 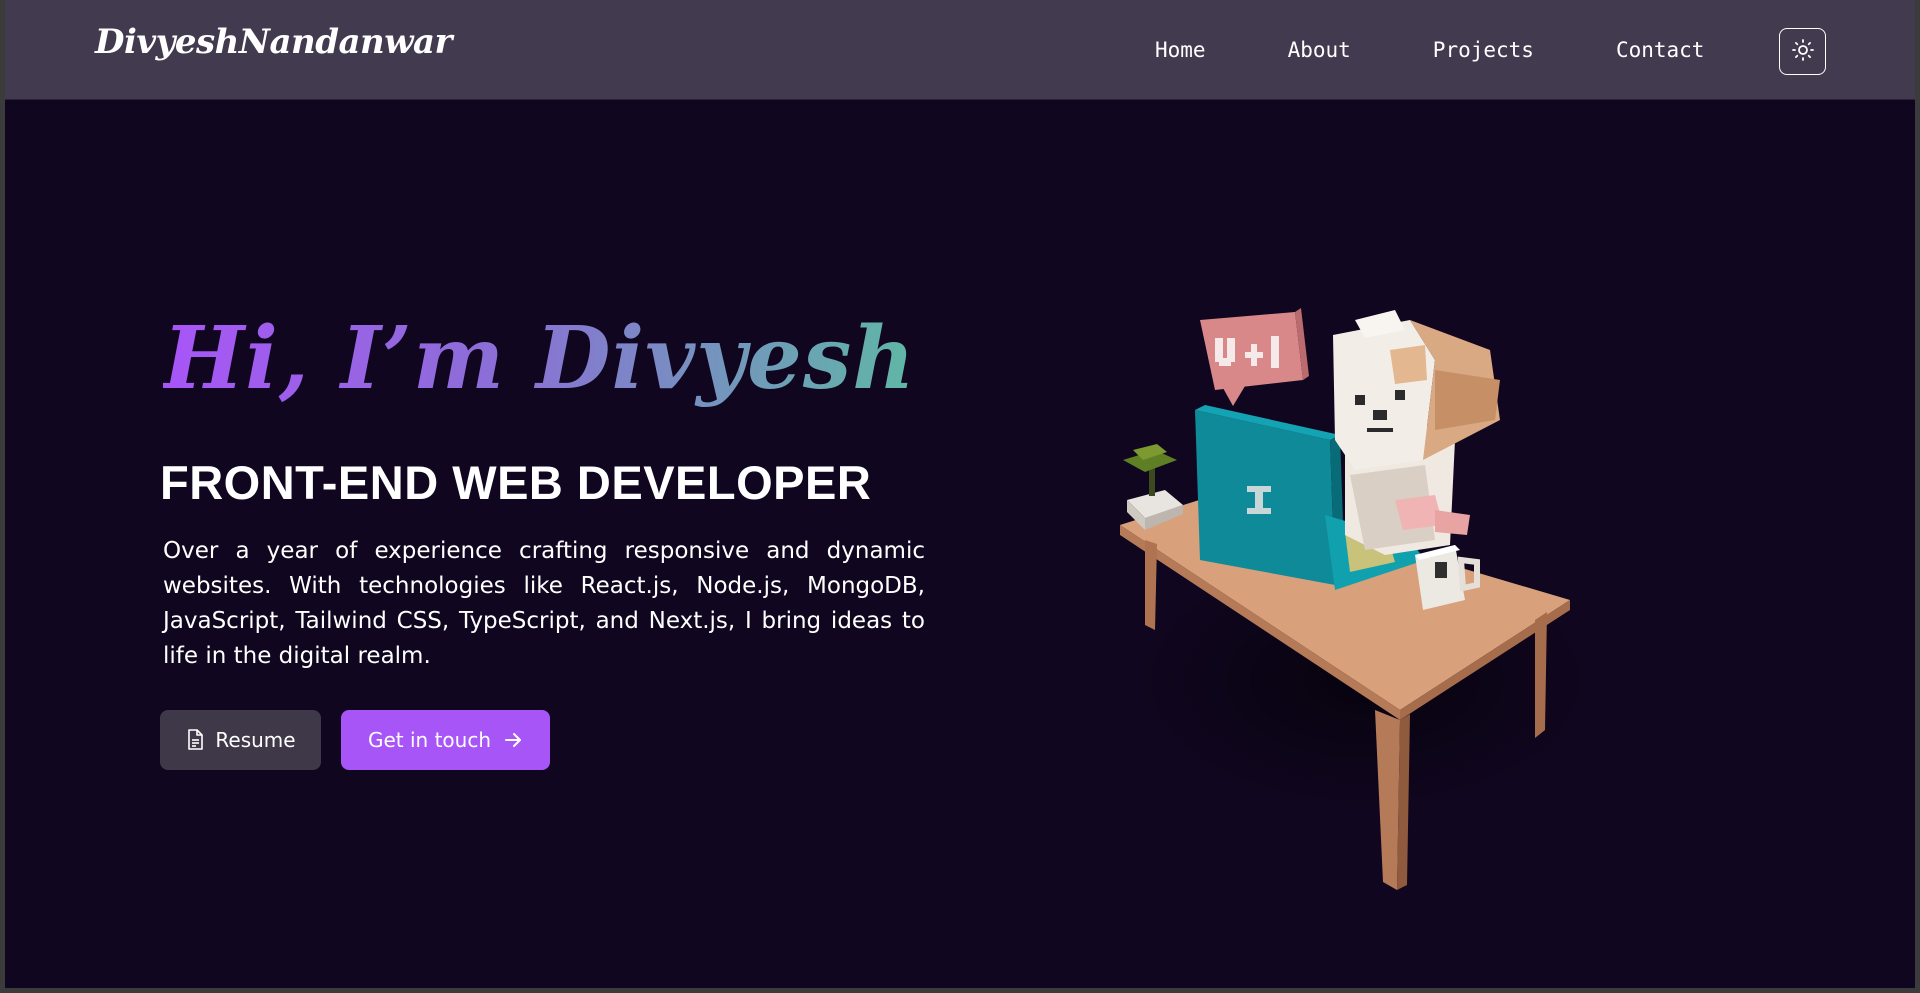 I want to click on arrow-right-icon, so click(x=513, y=740).